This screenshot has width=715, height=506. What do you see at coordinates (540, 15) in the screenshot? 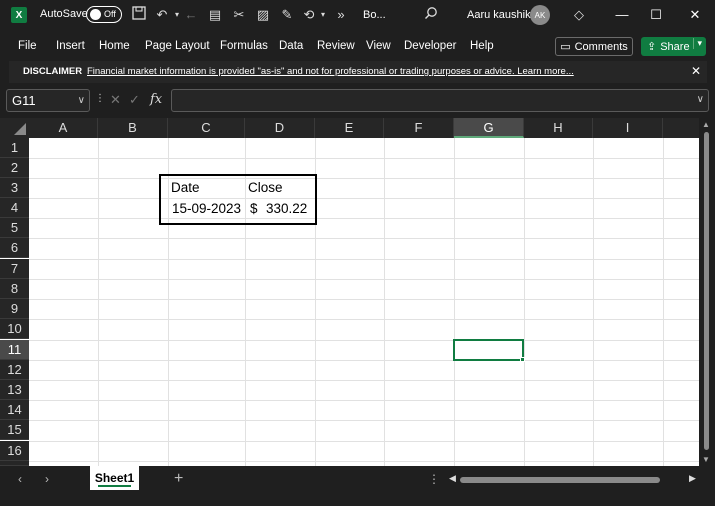
I see `avatar: AK` at bounding box center [540, 15].